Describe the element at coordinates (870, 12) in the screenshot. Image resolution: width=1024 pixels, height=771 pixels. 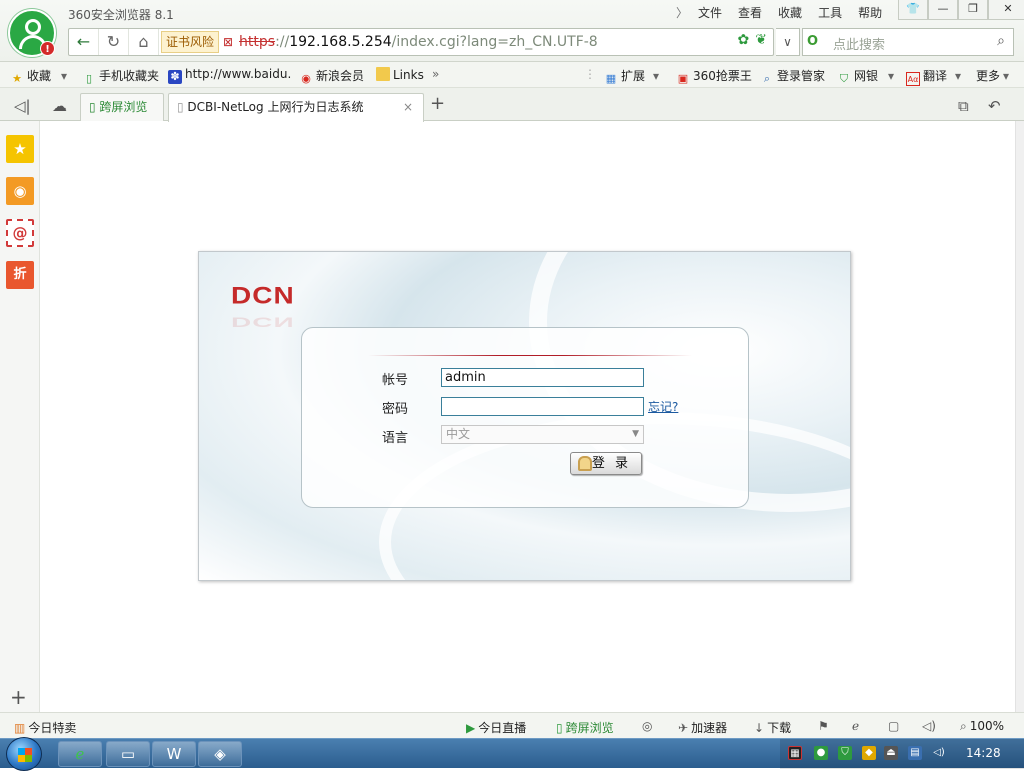
I see `menu-help: 帮助` at that location.